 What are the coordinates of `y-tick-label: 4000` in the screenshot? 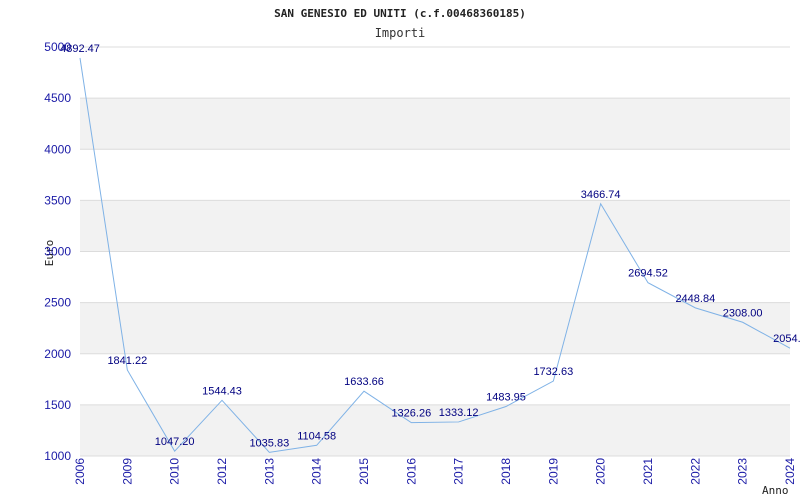 It's located at (57, 149).